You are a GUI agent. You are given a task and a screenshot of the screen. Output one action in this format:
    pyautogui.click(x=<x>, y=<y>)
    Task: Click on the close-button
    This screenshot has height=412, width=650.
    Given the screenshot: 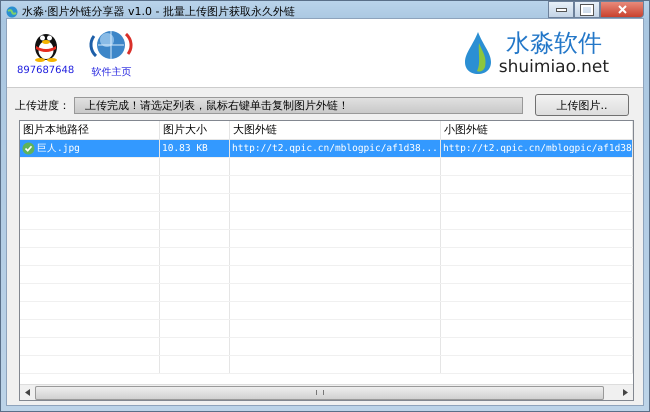 What is the action you would take?
    pyautogui.click(x=622, y=9)
    